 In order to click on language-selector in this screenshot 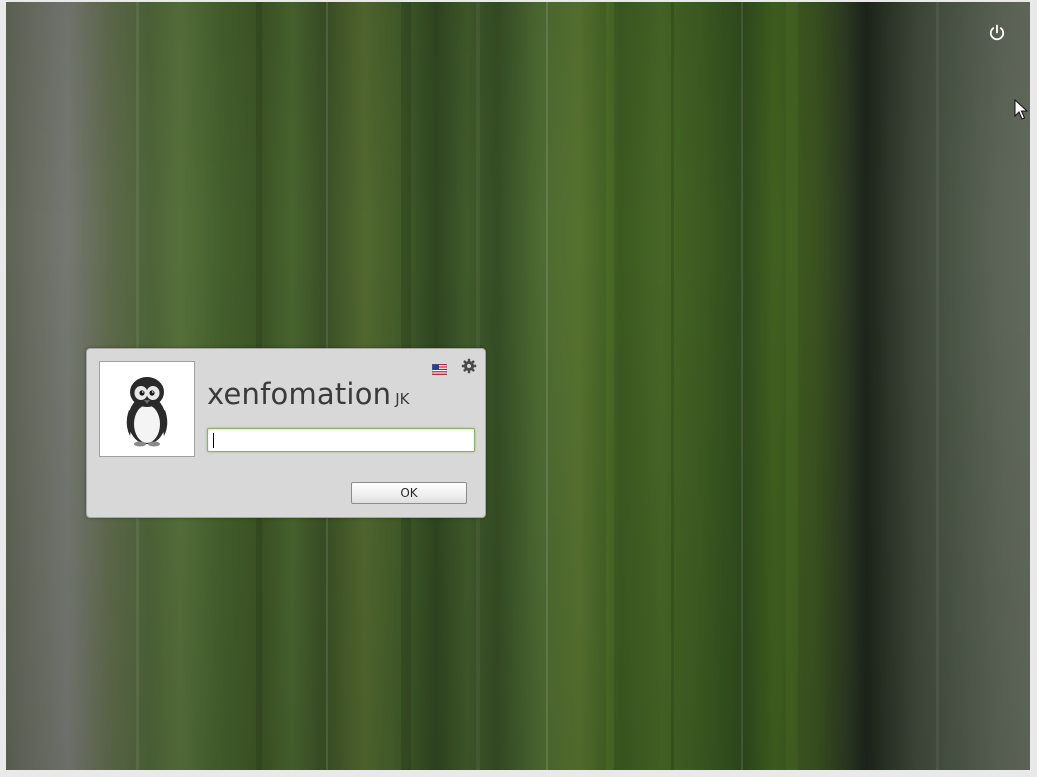, I will do `click(439, 368)`.